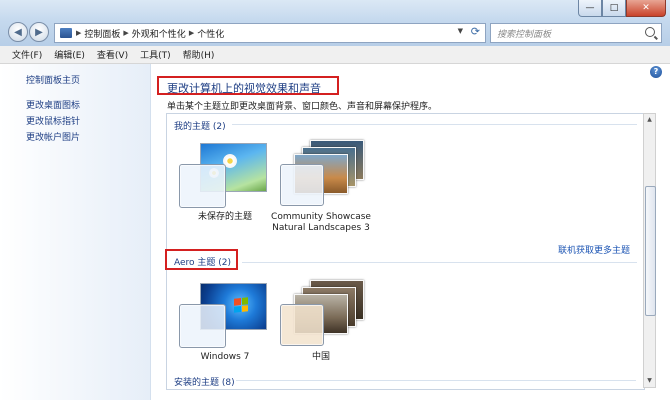 The image size is (670, 400). I want to click on scrollbar-thumb, so click(650, 251).